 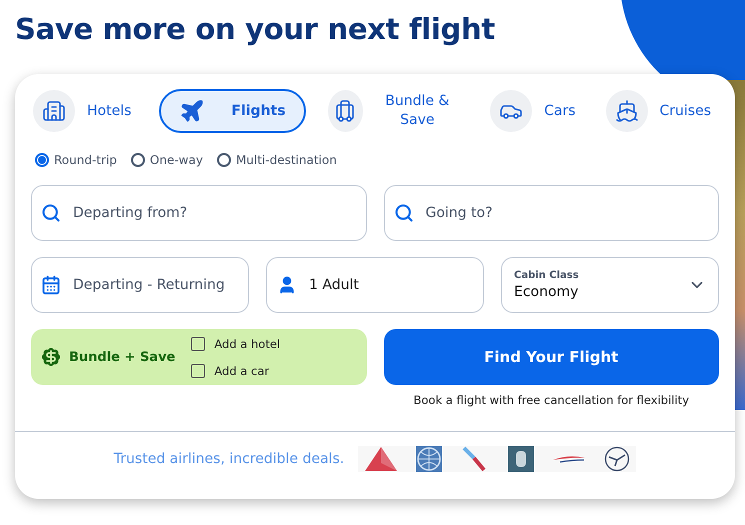 I want to click on bundle-title: Bundle + Save, so click(x=122, y=357).